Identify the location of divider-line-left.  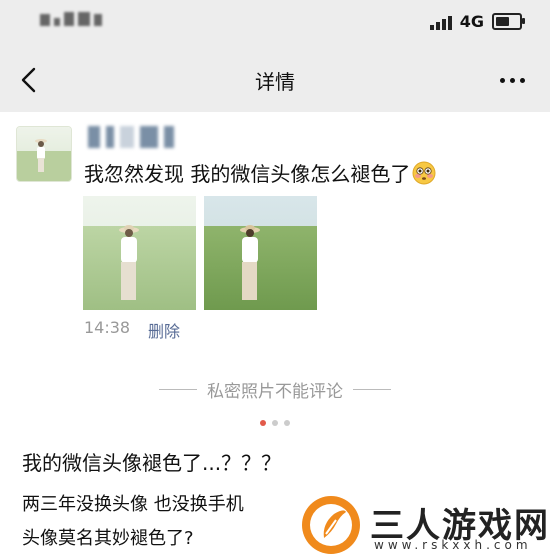
(178, 389).